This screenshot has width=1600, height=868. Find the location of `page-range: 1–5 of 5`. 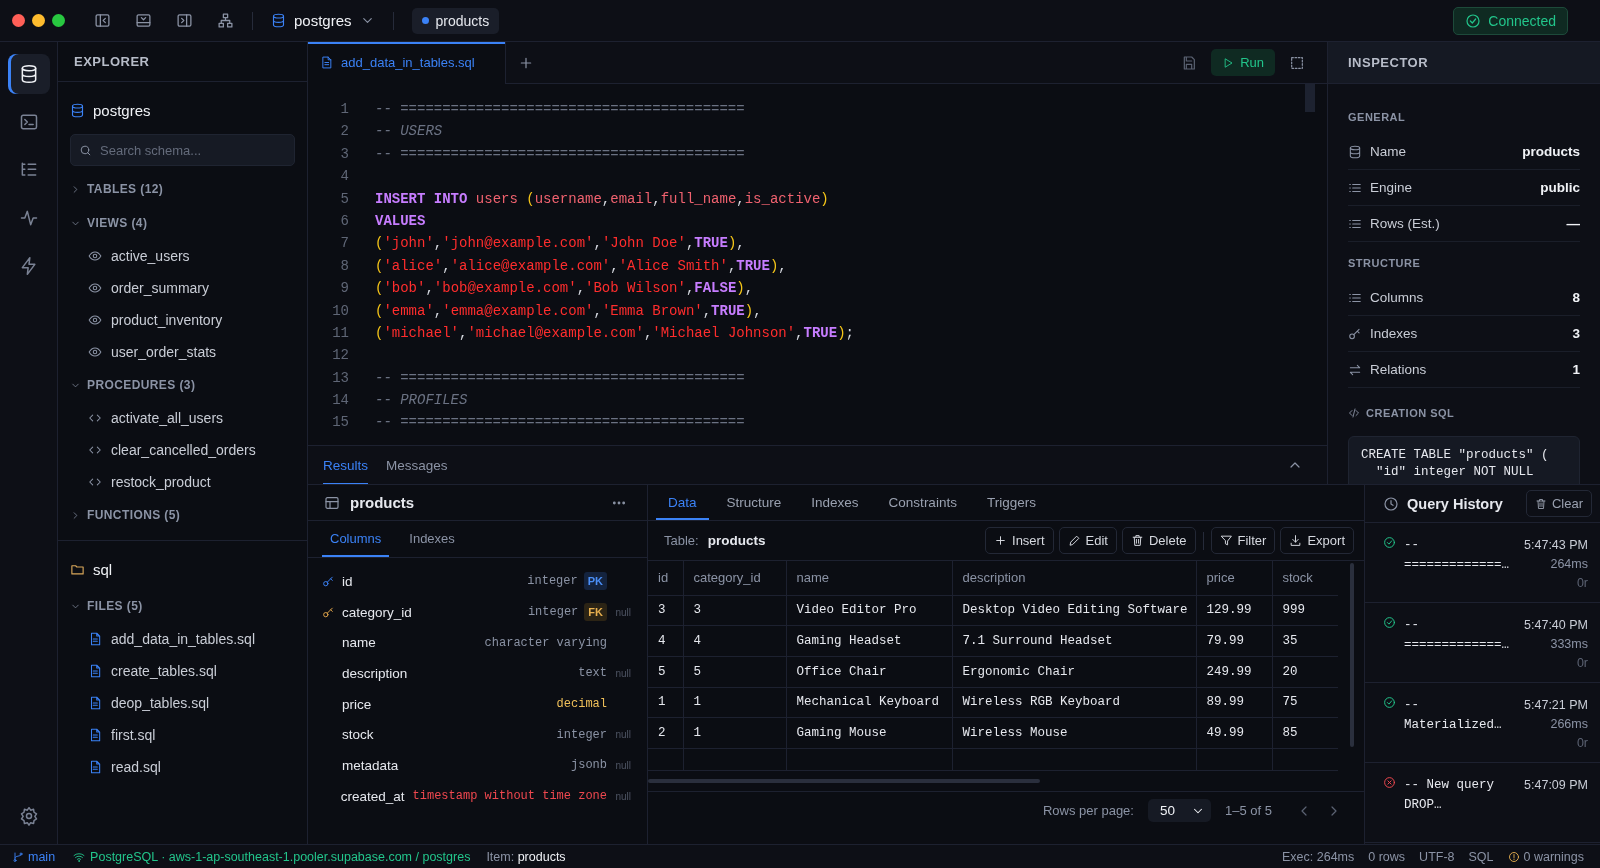

page-range: 1–5 of 5 is located at coordinates (1248, 810).